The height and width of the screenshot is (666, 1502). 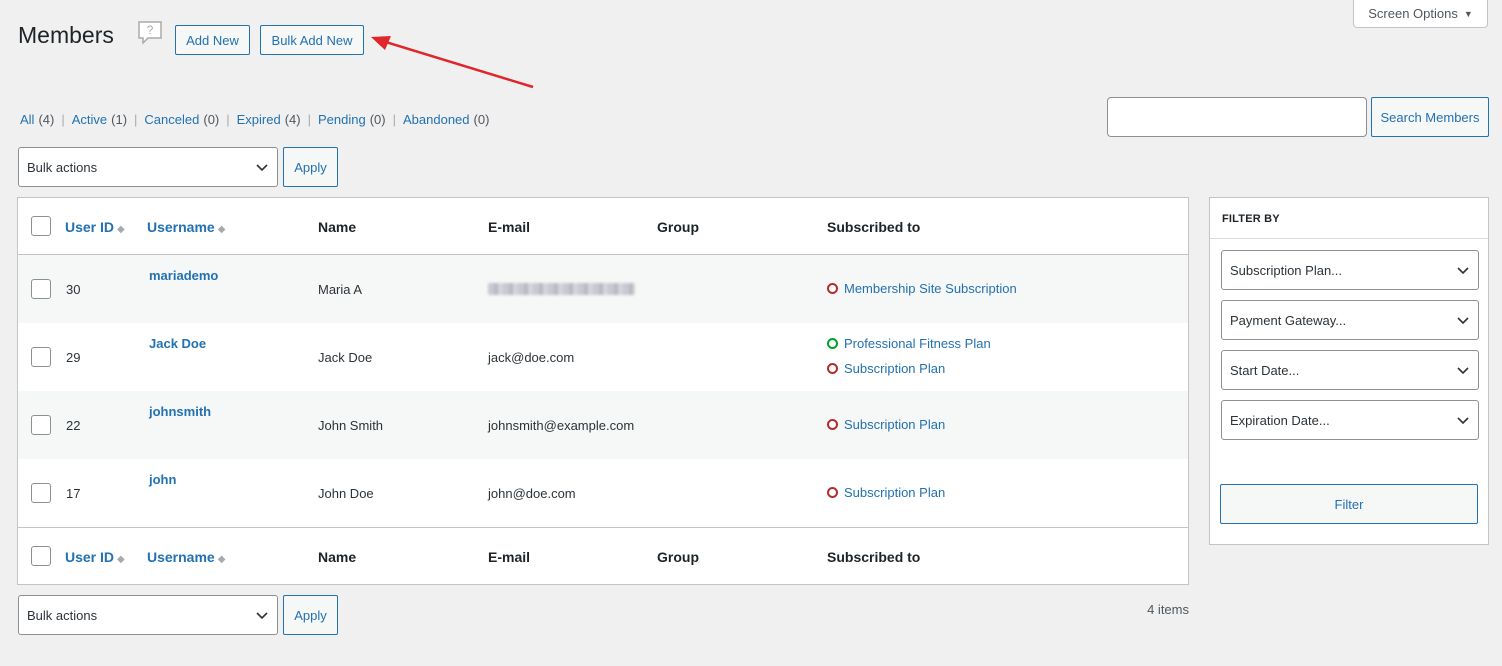 I want to click on username-link: Jack Doe, so click(x=177, y=343).